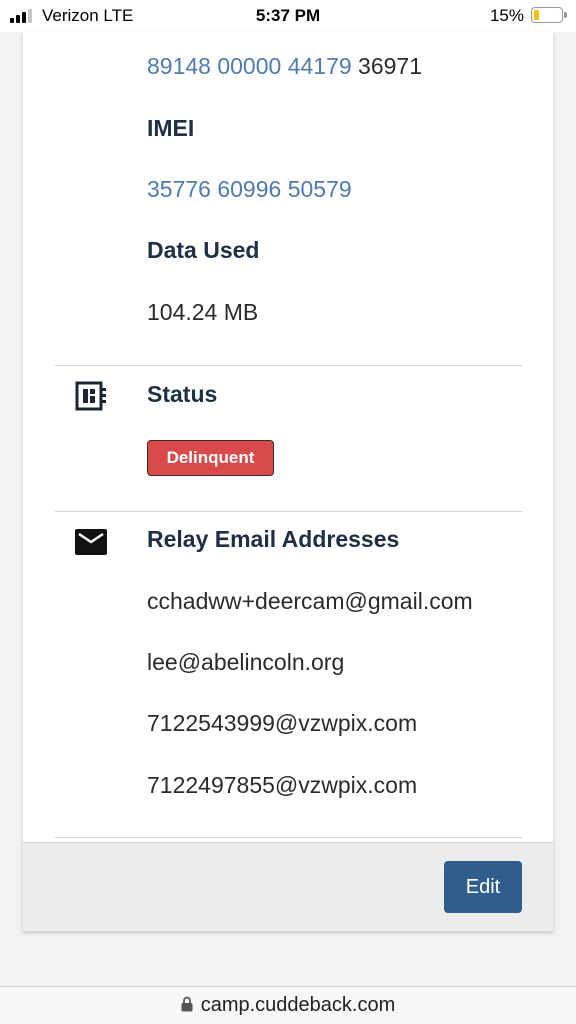 The image size is (576, 1024). I want to click on iccid-link: 89148 00000 44179, so click(249, 66).